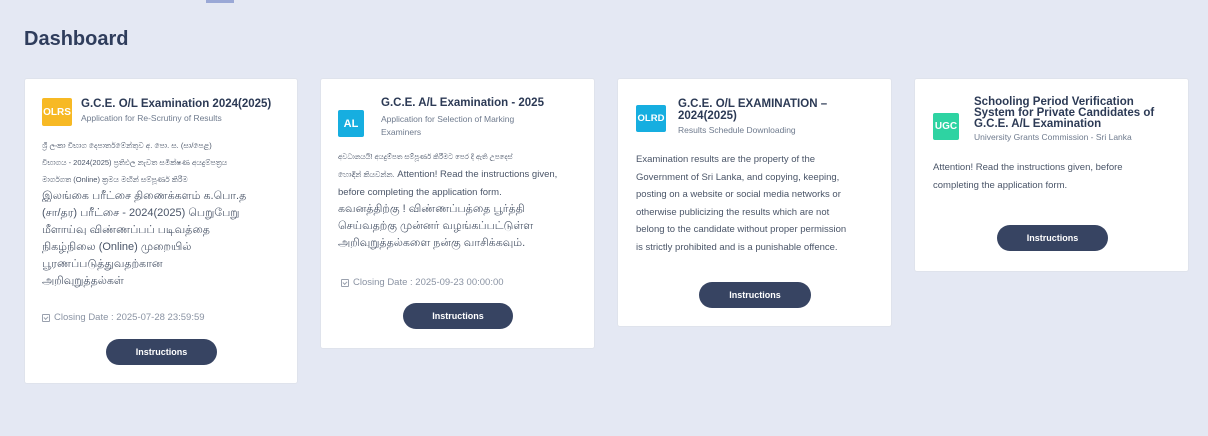 This screenshot has width=1208, height=436. Describe the element at coordinates (707, 116) in the screenshot. I see `card-title-line: 2024(2025)` at that location.